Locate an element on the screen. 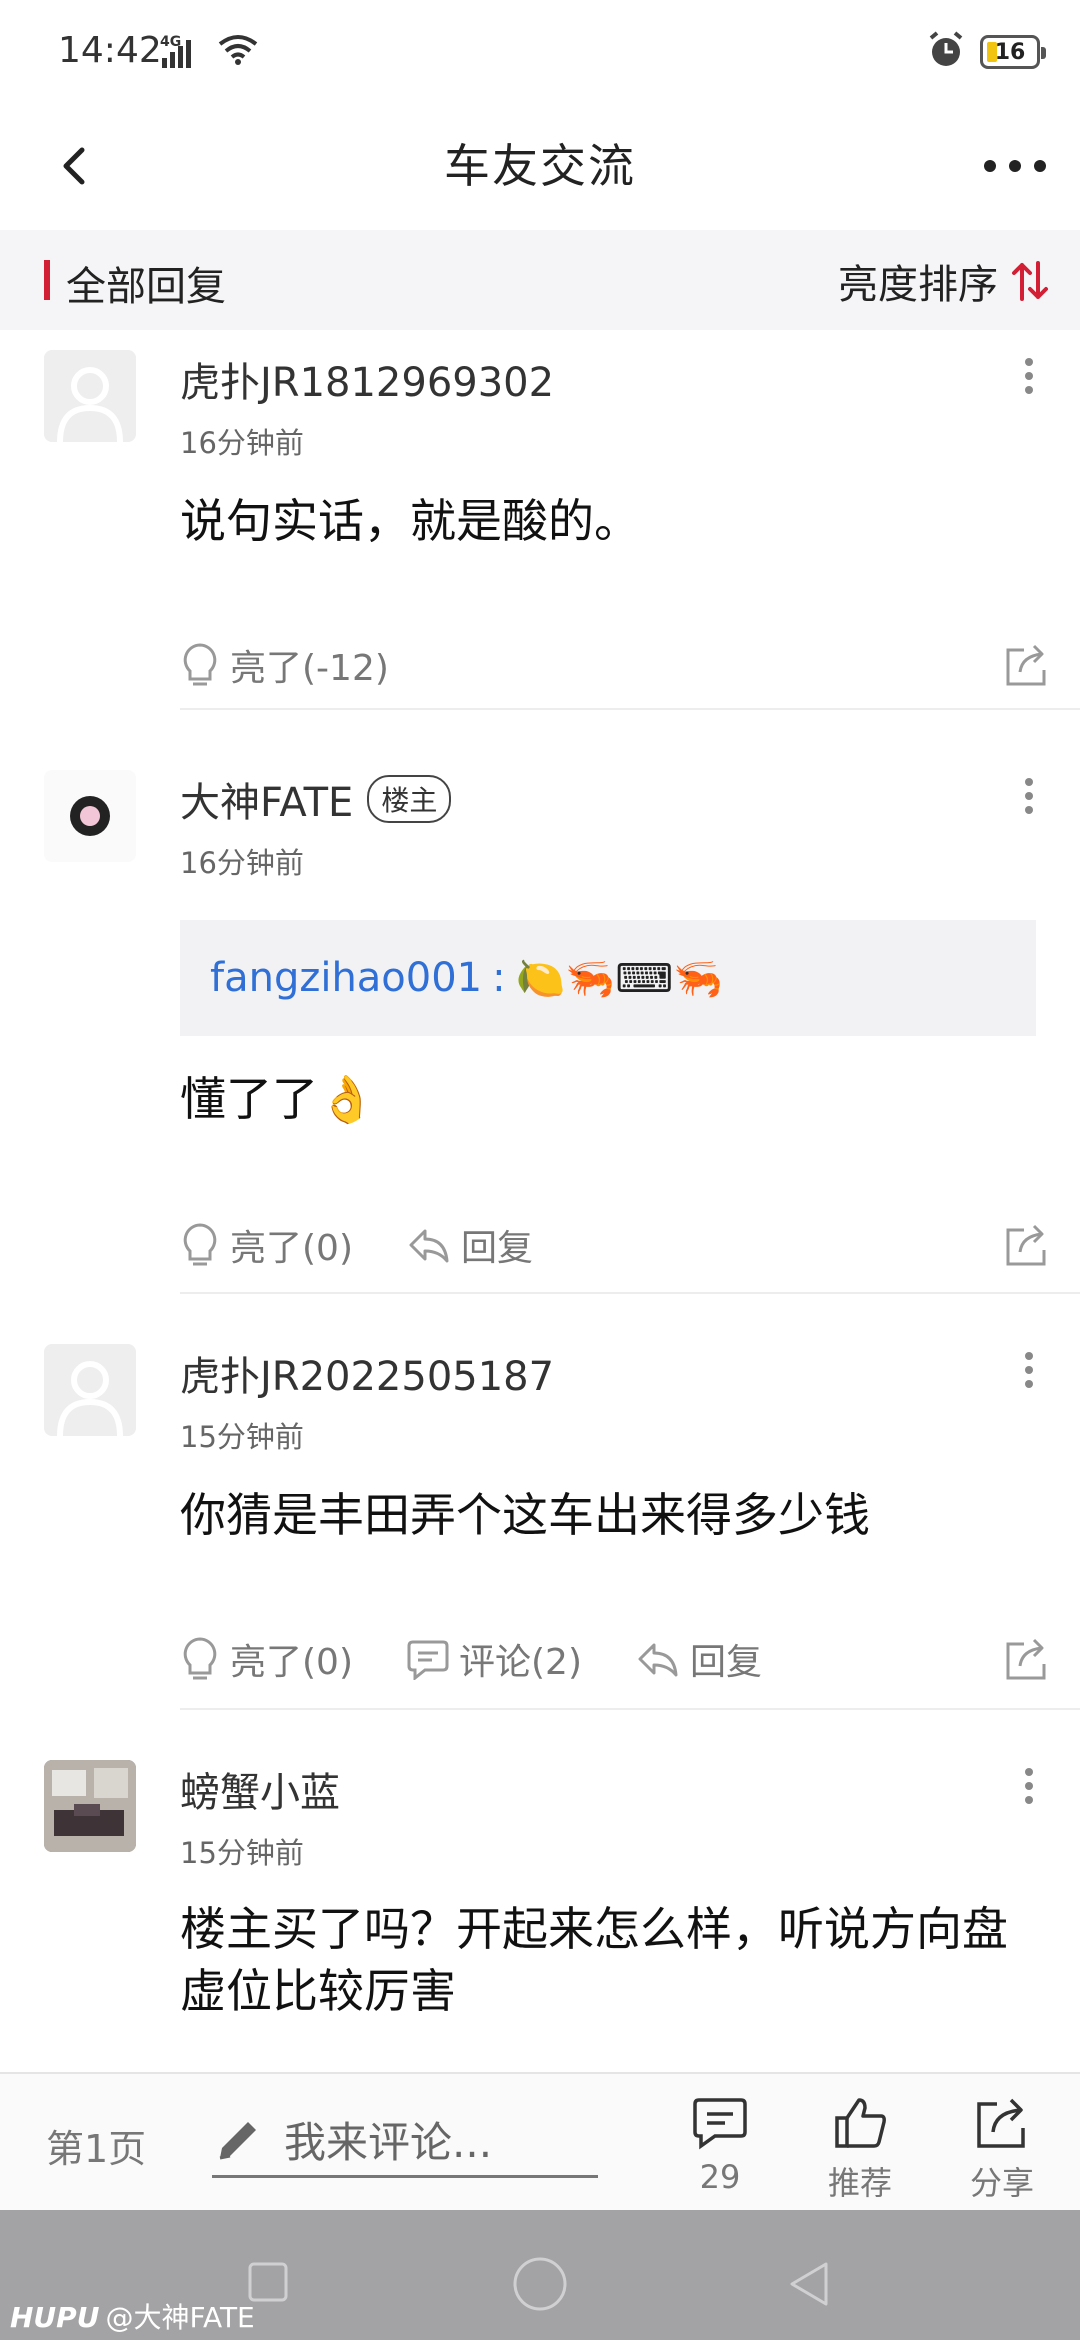 The width and height of the screenshot is (1080, 2340). status-bar: 14:42 4G 16 is located at coordinates (540, 55).